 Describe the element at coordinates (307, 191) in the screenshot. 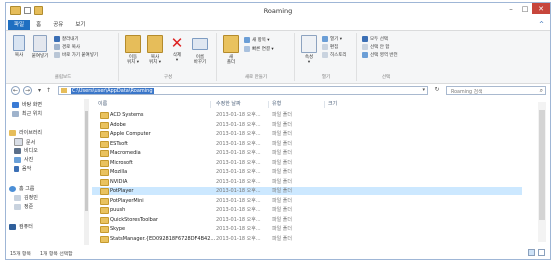

I see `table-row: PotPlayer 2013-01-18 오후... 파일 폴더` at that location.